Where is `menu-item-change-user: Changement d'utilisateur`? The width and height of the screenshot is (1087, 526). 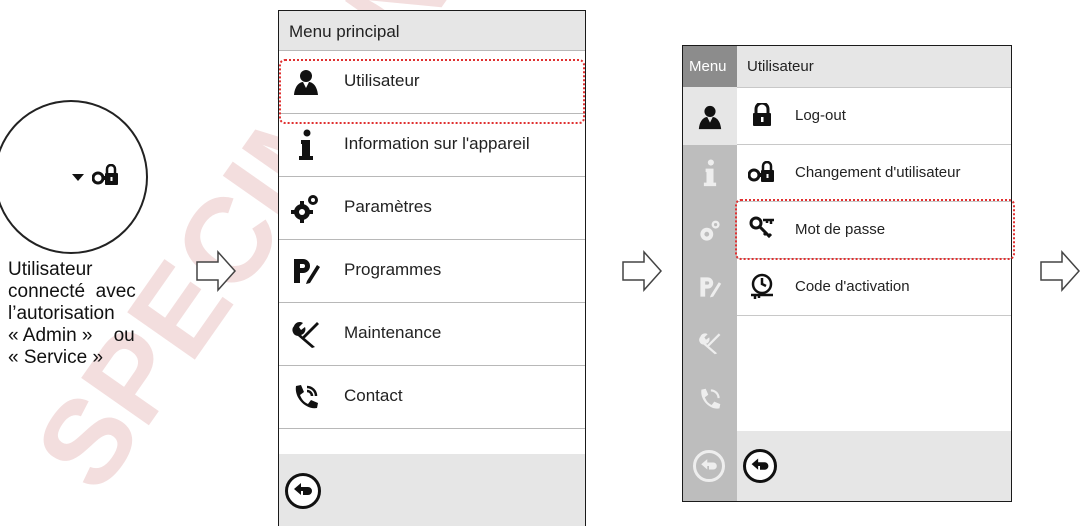 menu-item-change-user: Changement d'utilisateur is located at coordinates (874, 173).